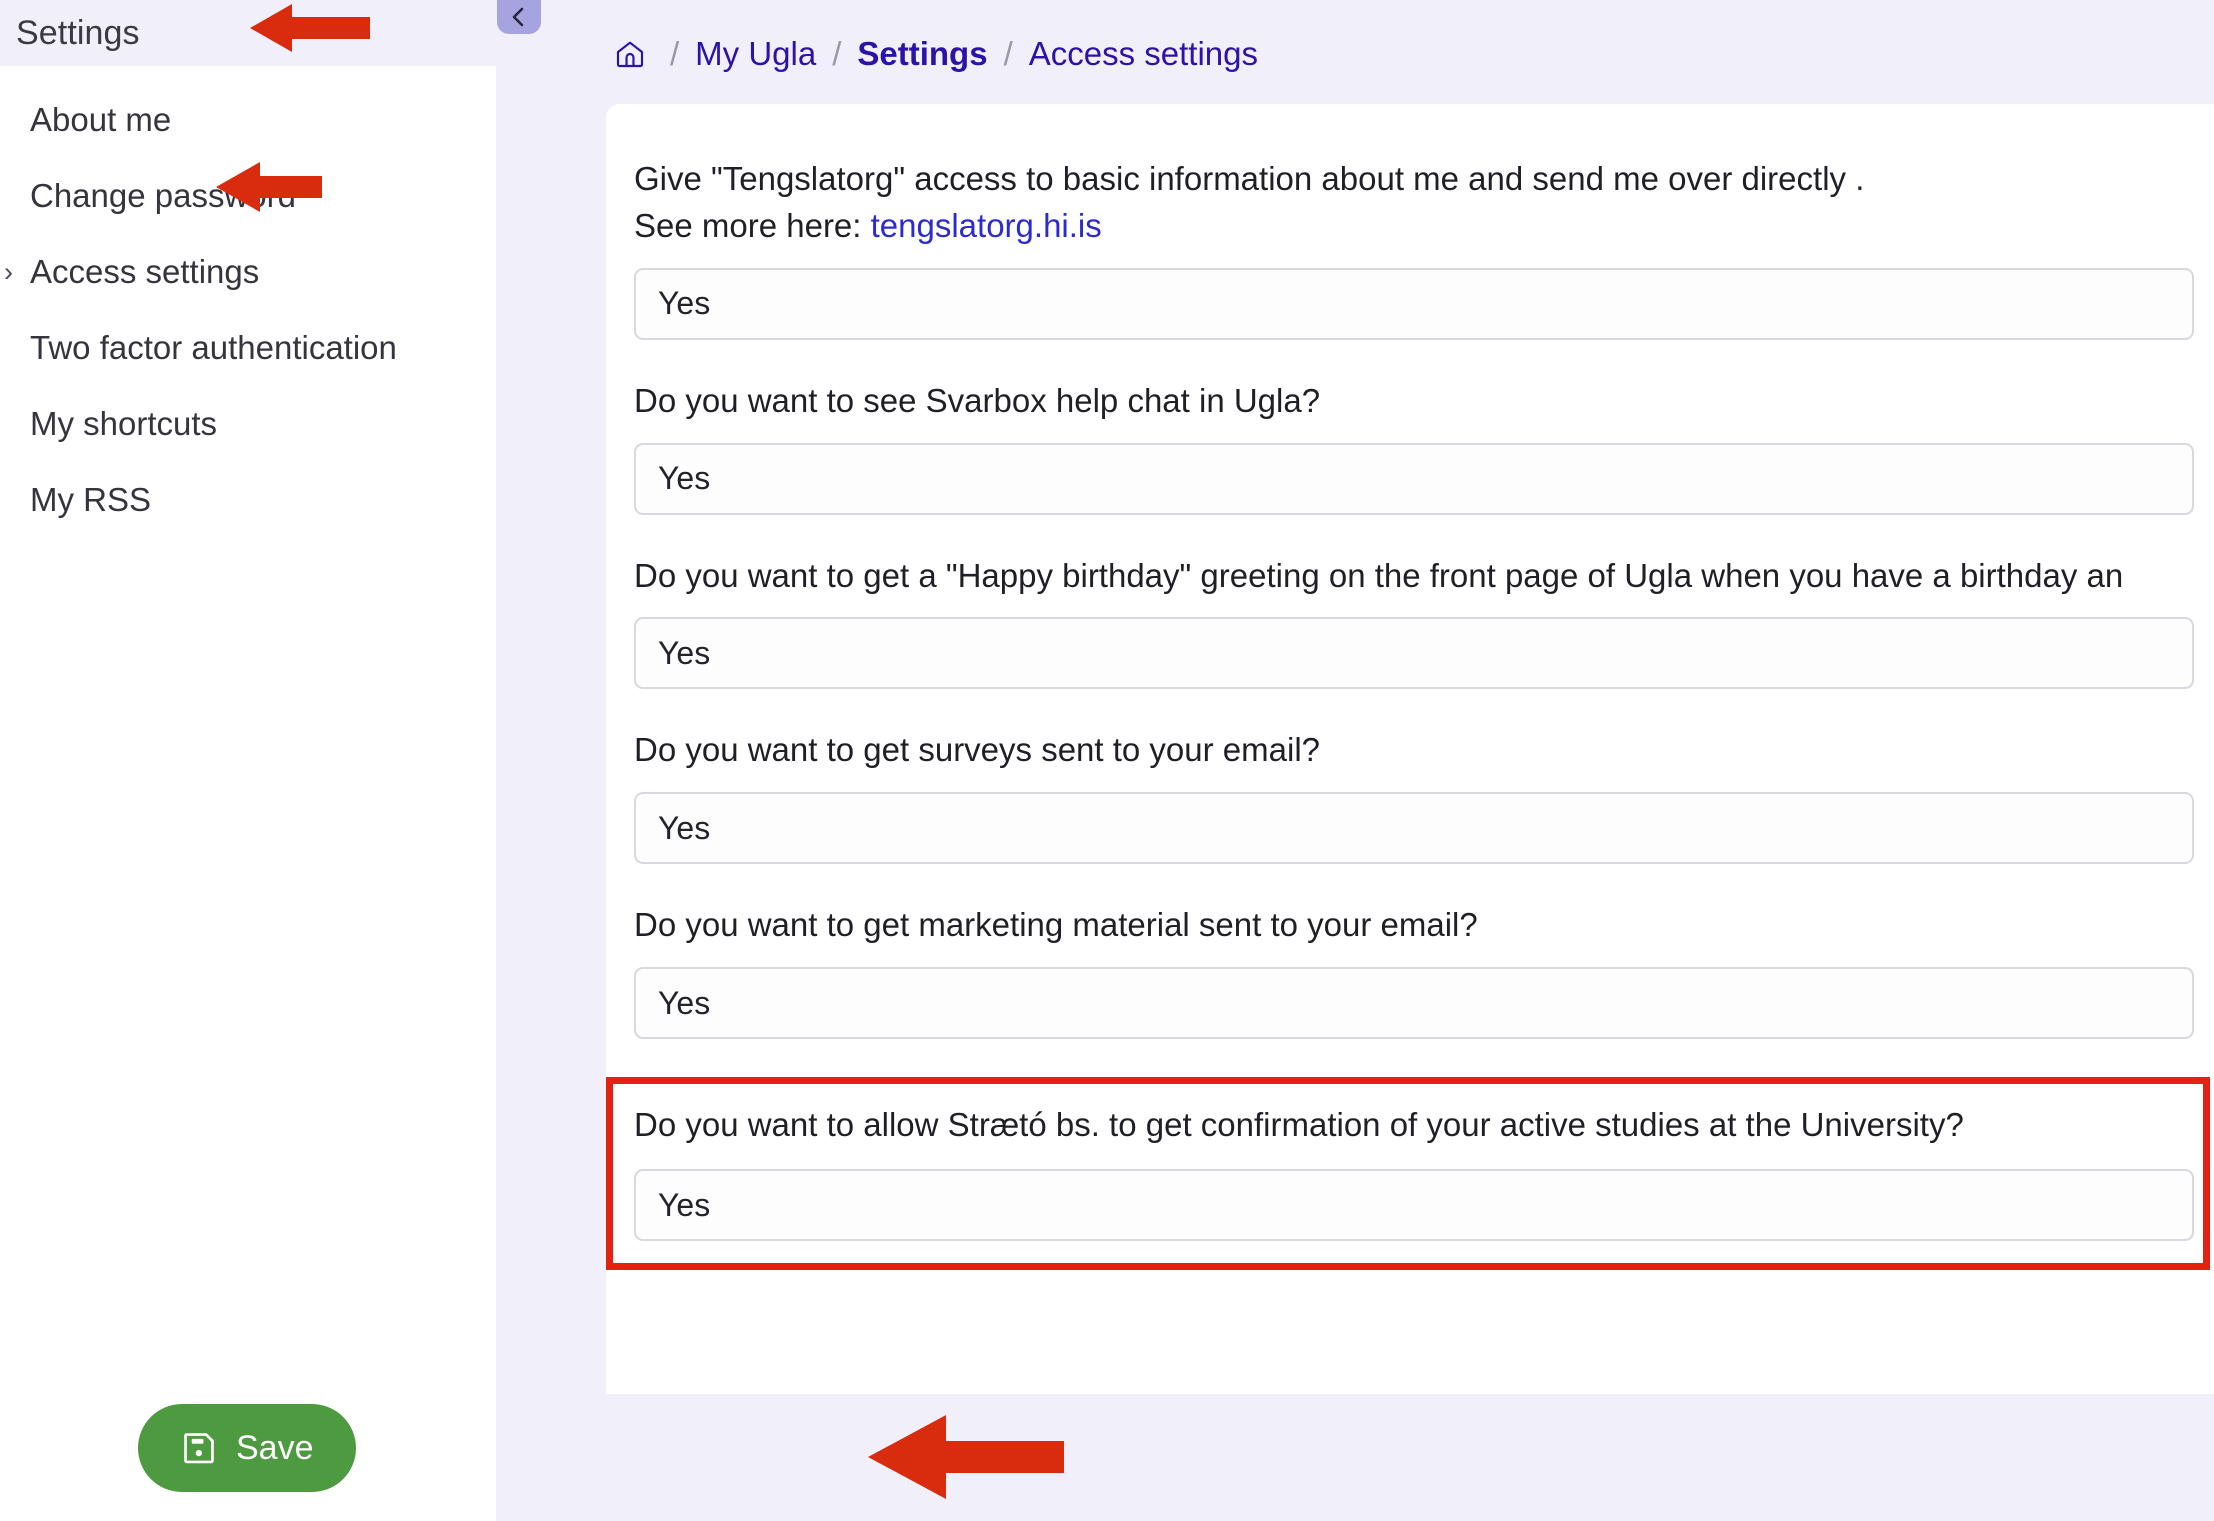 The height and width of the screenshot is (1521, 2214). I want to click on sidebar-item-access-settings: › Access settings, so click(248, 272).